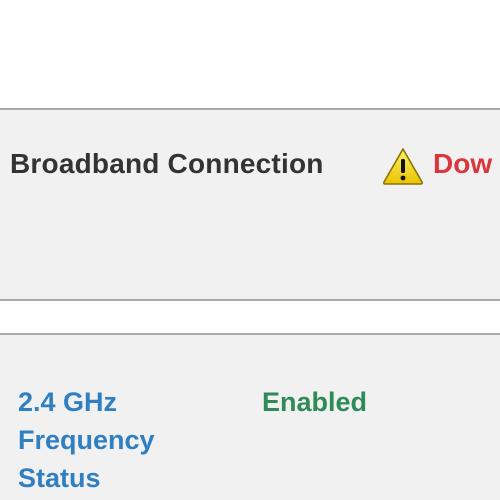 The width and height of the screenshot is (500, 500). What do you see at coordinates (403, 166) in the screenshot?
I see `warning-icon` at bounding box center [403, 166].